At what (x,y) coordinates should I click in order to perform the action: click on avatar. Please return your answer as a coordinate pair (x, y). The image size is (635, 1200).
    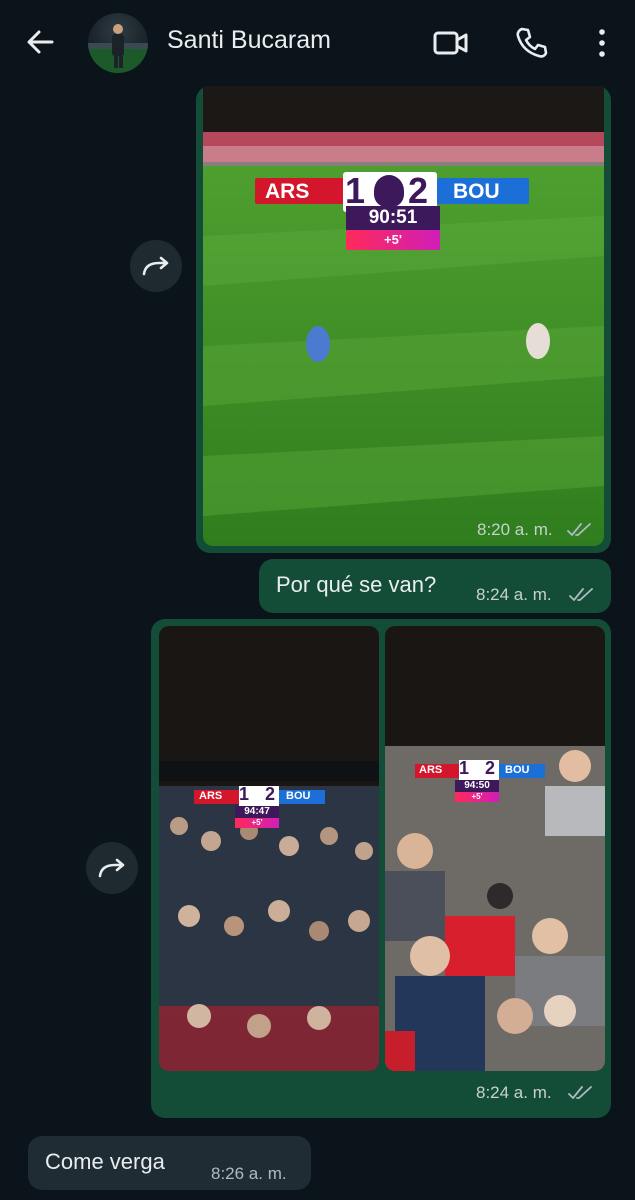
    Looking at the image, I should click on (118, 43).